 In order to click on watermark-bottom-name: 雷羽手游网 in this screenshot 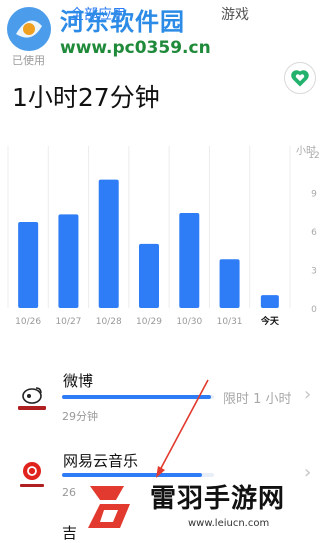, I will do `click(218, 499)`.